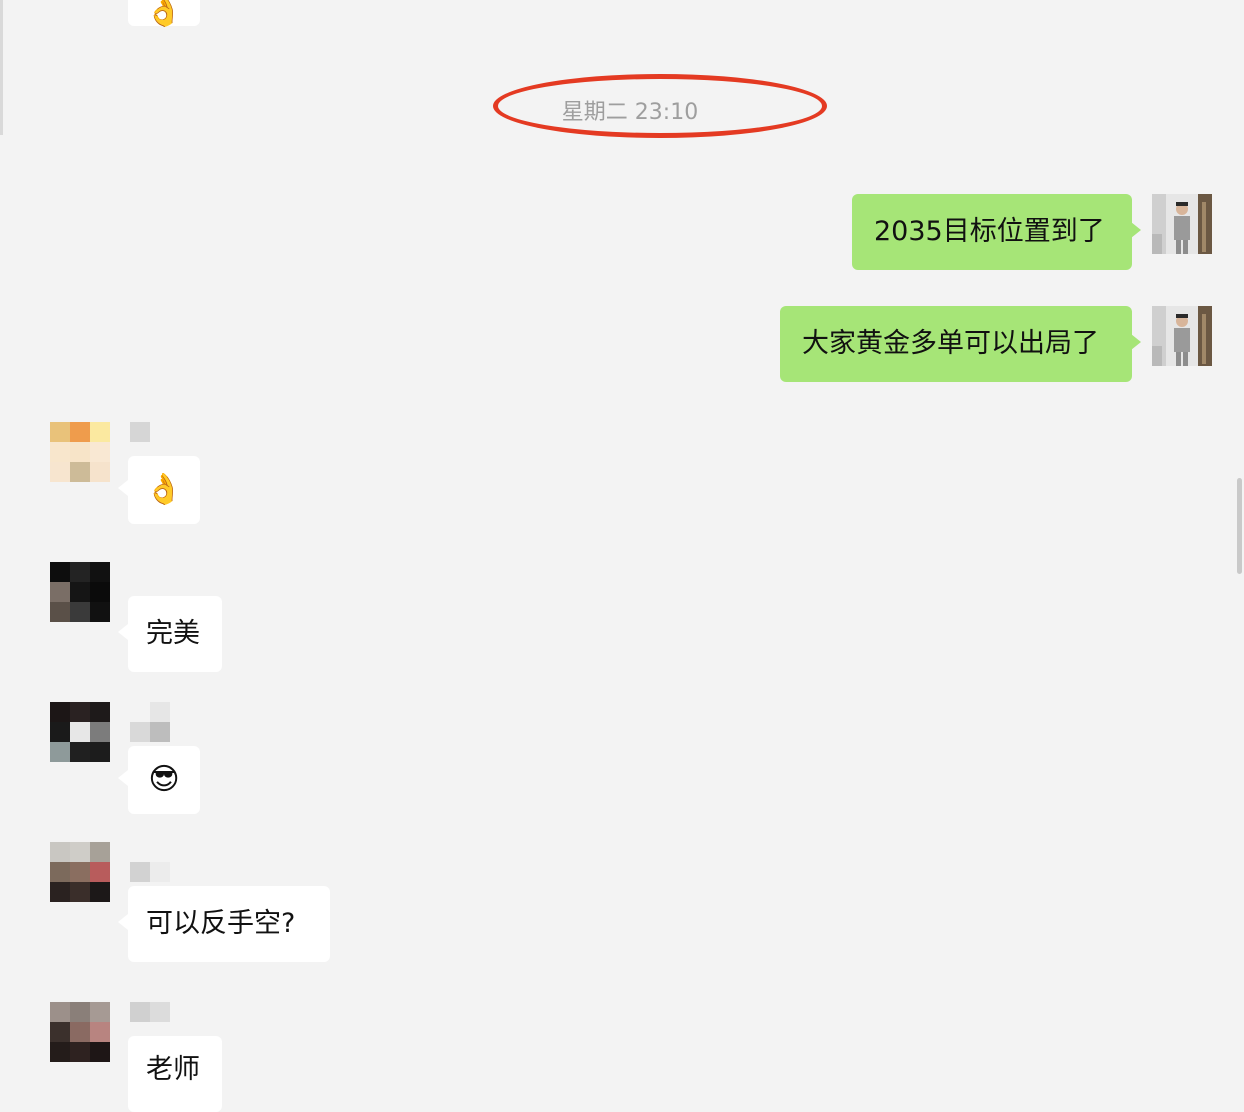 This screenshot has width=1244, height=1112. I want to click on sunglasses-emoji: 😎, so click(164, 779).